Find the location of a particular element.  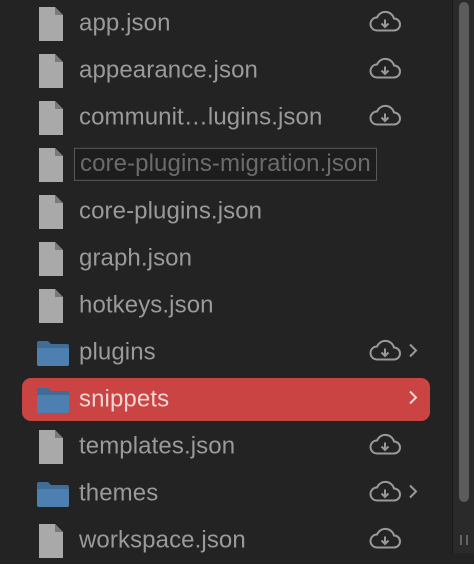

item-name: core-plugins.json is located at coordinates (171, 210).